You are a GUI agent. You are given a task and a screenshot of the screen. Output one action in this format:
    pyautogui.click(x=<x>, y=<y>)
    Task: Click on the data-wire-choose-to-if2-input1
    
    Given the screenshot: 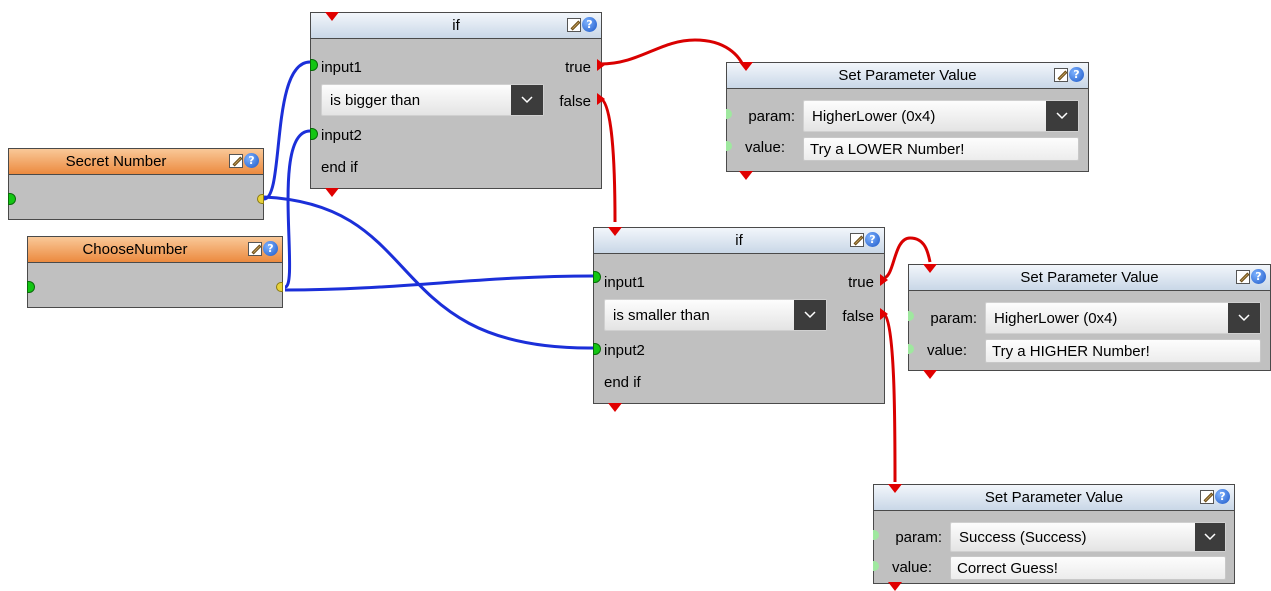 What is the action you would take?
    pyautogui.click(x=439, y=283)
    